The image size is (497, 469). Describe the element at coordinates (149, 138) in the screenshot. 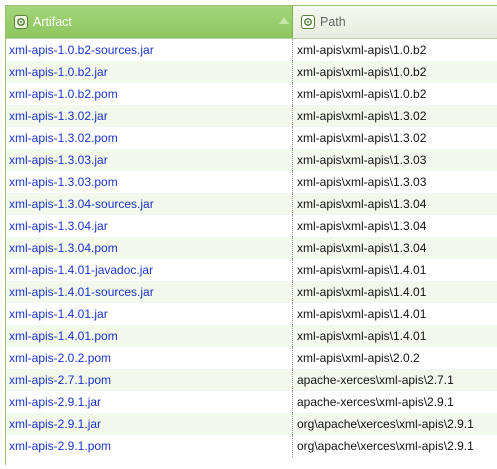

I see `artifact-cell: xml-apis-1.3.02.pom` at that location.